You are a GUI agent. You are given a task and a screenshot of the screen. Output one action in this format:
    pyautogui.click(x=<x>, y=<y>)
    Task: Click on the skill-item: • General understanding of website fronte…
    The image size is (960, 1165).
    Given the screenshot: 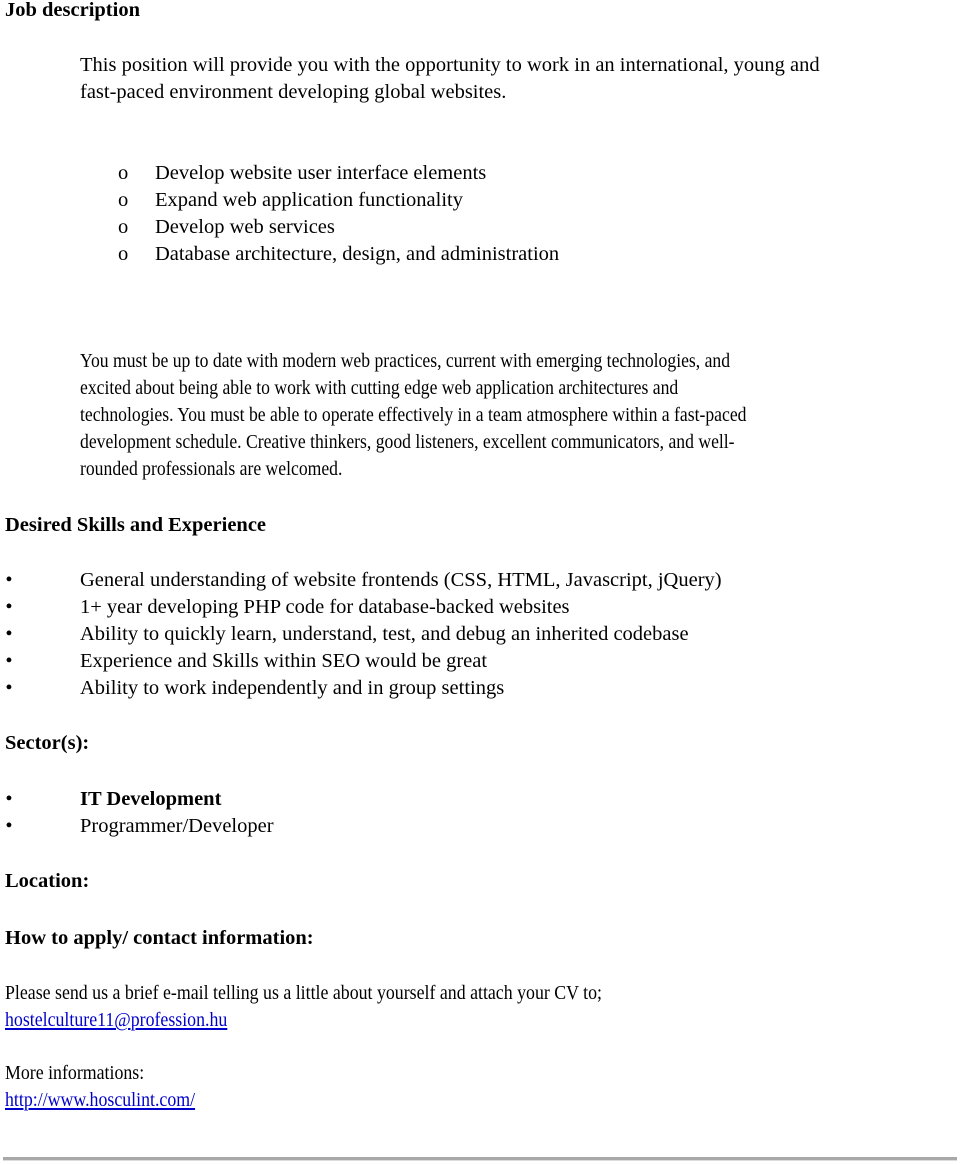 What is the action you would take?
    pyautogui.click(x=363, y=580)
    